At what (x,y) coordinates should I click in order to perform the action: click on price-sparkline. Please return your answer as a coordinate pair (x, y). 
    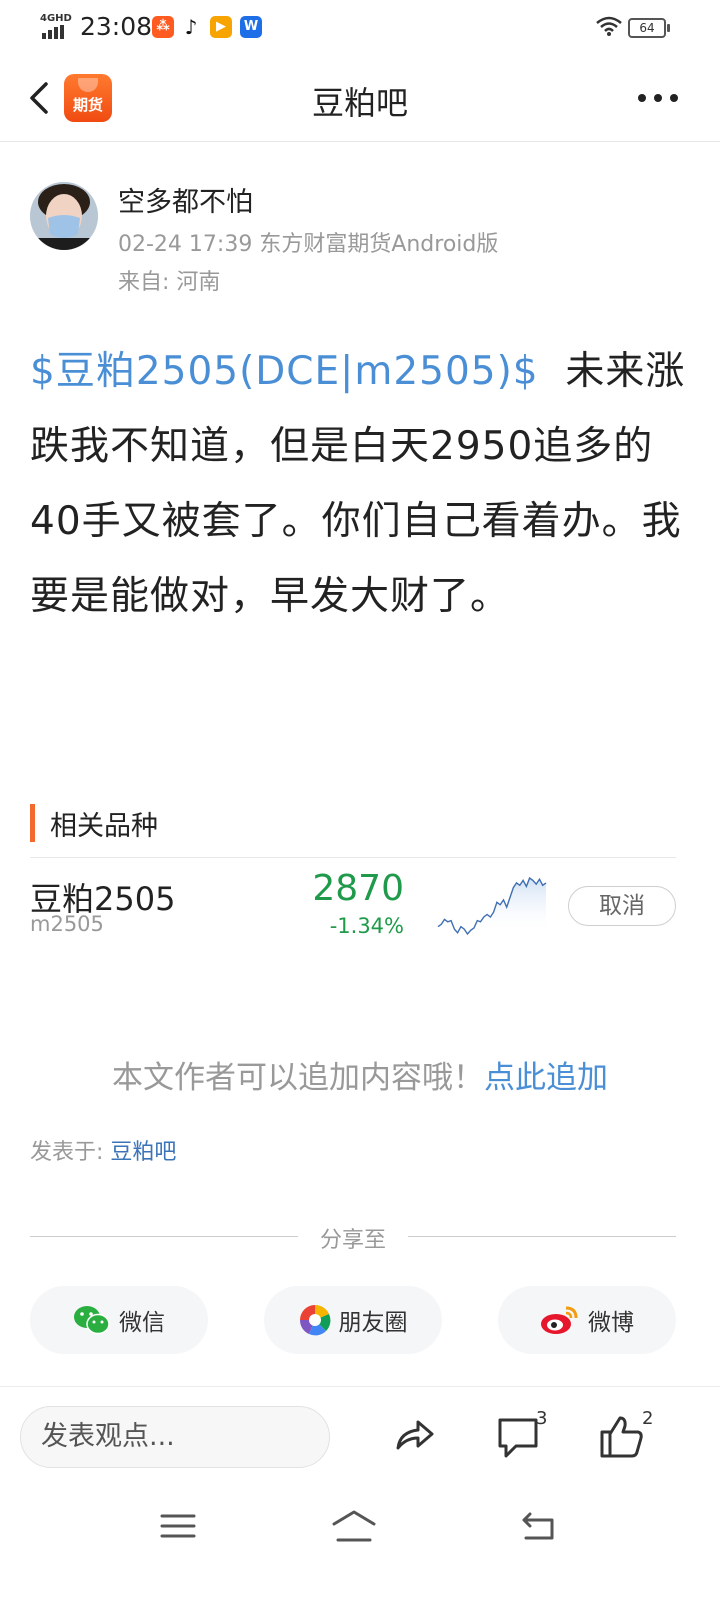
    Looking at the image, I should click on (492, 906).